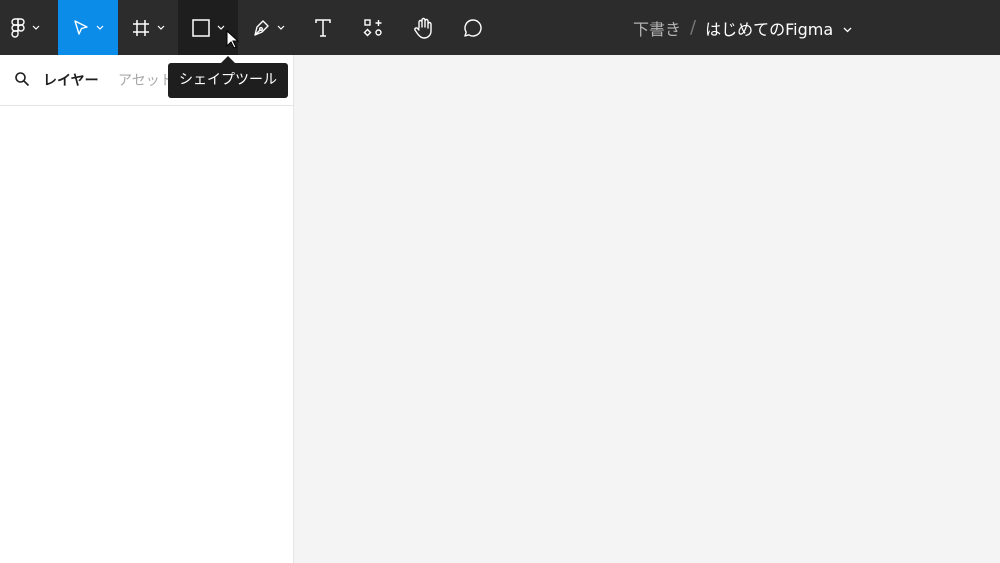  I want to click on frame-tool-button, so click(148, 27).